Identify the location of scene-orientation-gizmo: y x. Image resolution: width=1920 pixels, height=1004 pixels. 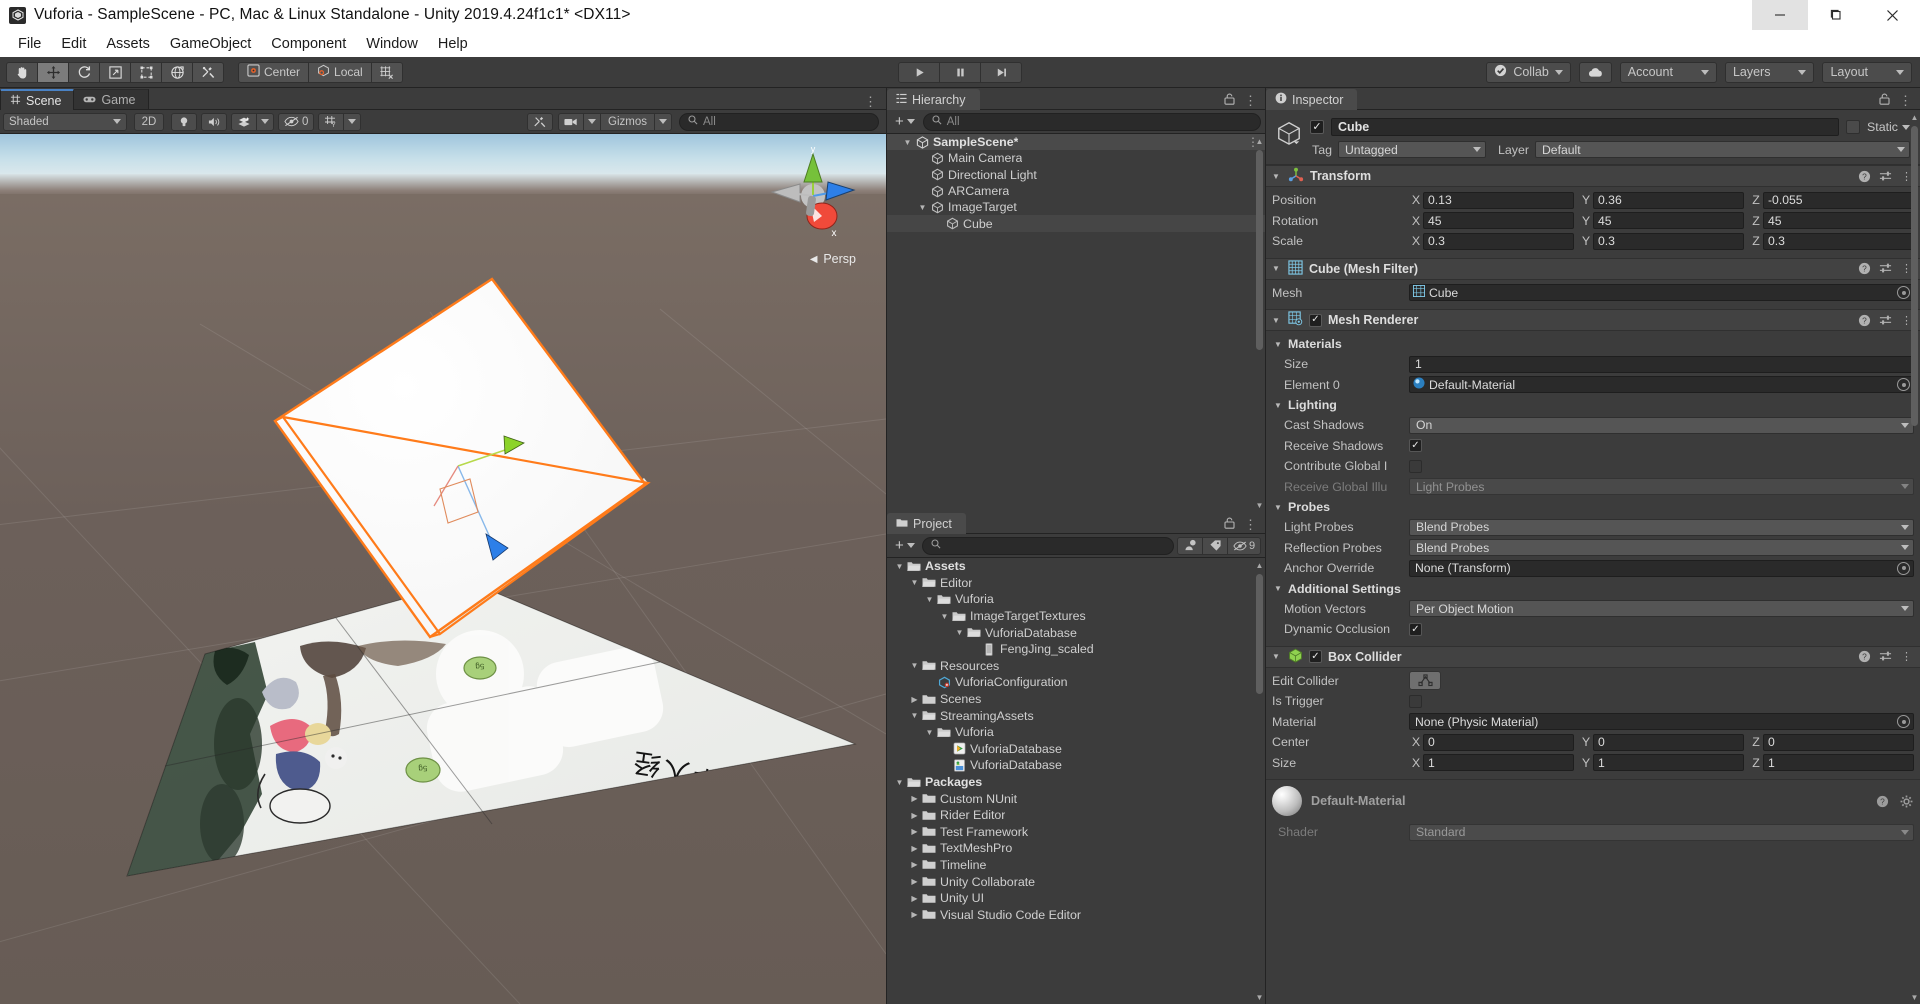
(813, 199).